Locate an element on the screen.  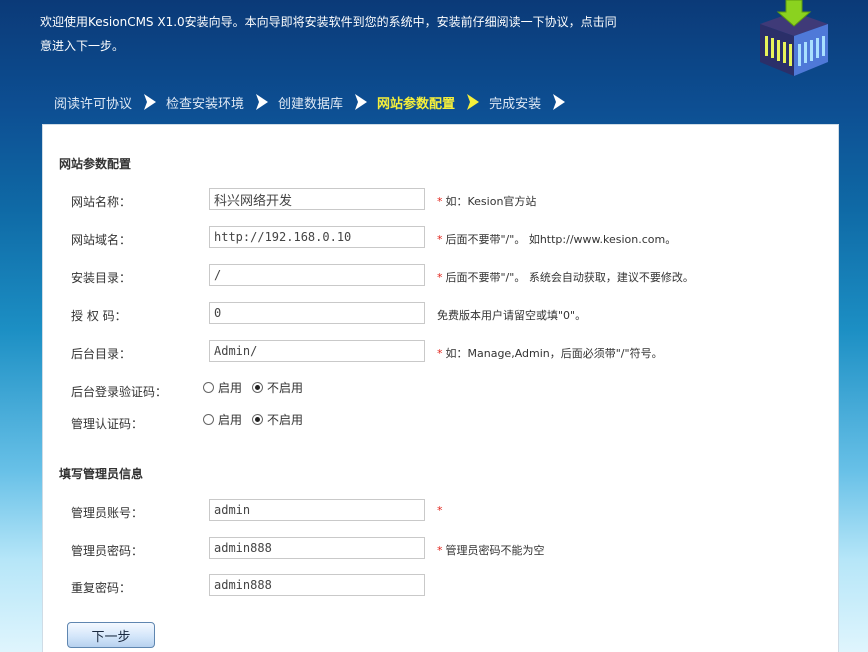
row-auth-code: 授 权 码： 免费版本用户请留空或填"0"。 is located at coordinates (441, 315).